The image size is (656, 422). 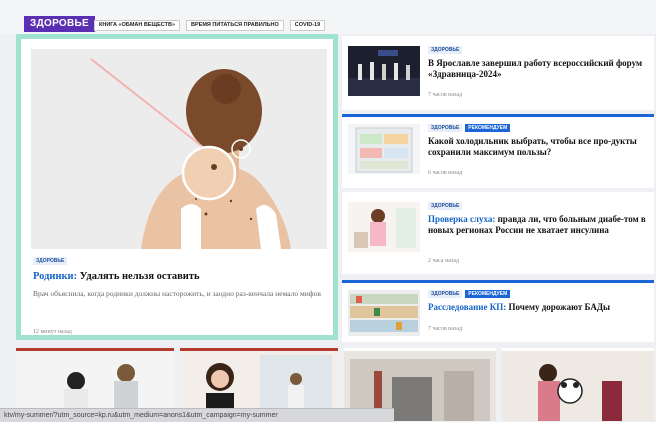 I want to click on featured-title-highlight: Родинки:, so click(x=55, y=276).